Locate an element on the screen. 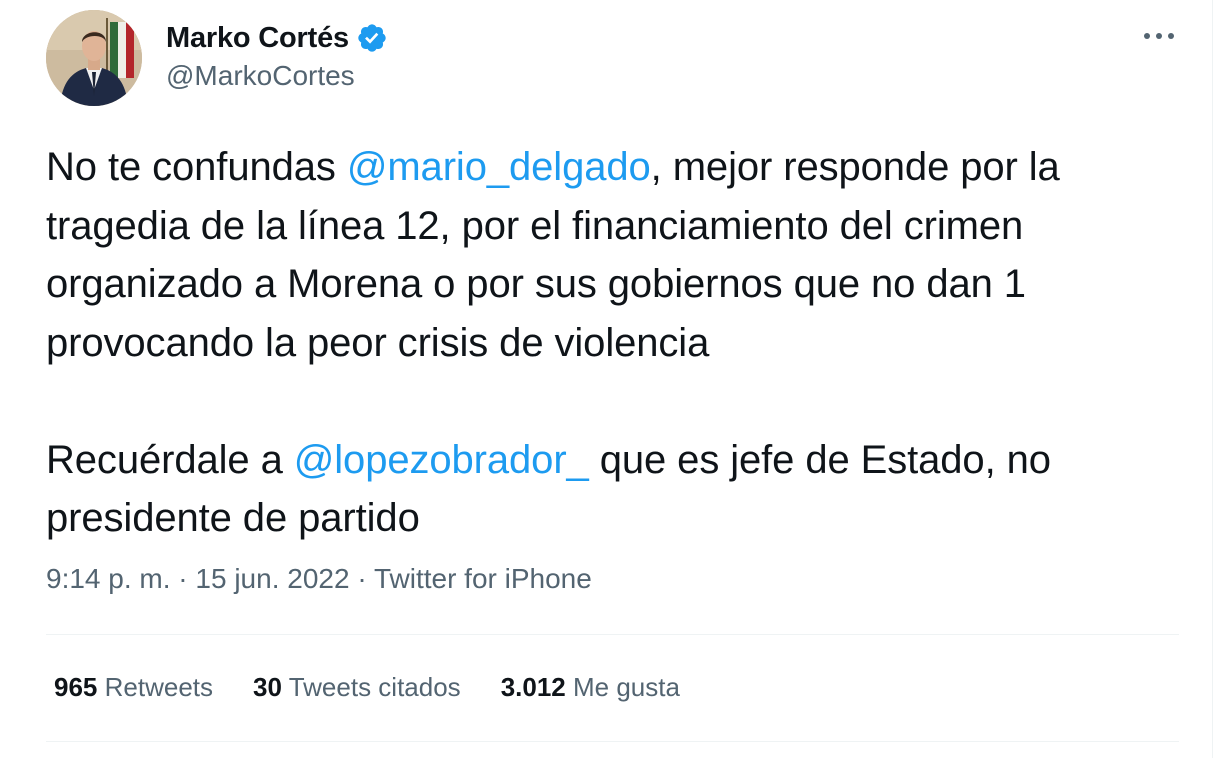  likes-label: Me gusta is located at coordinates (626, 687).